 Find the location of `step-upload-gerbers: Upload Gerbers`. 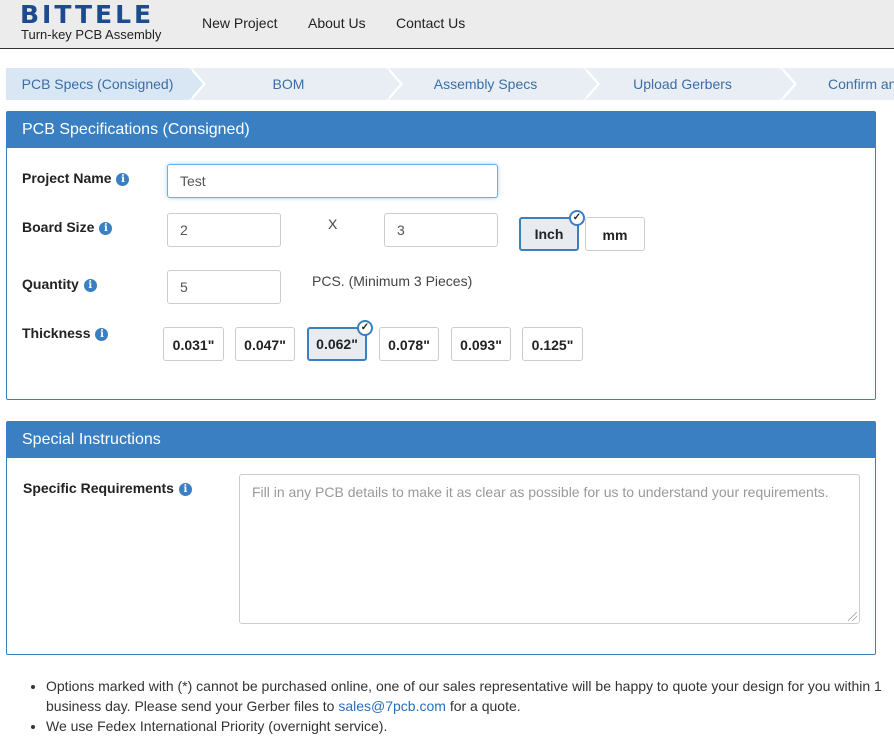

step-upload-gerbers: Upload Gerbers is located at coordinates (691, 84).